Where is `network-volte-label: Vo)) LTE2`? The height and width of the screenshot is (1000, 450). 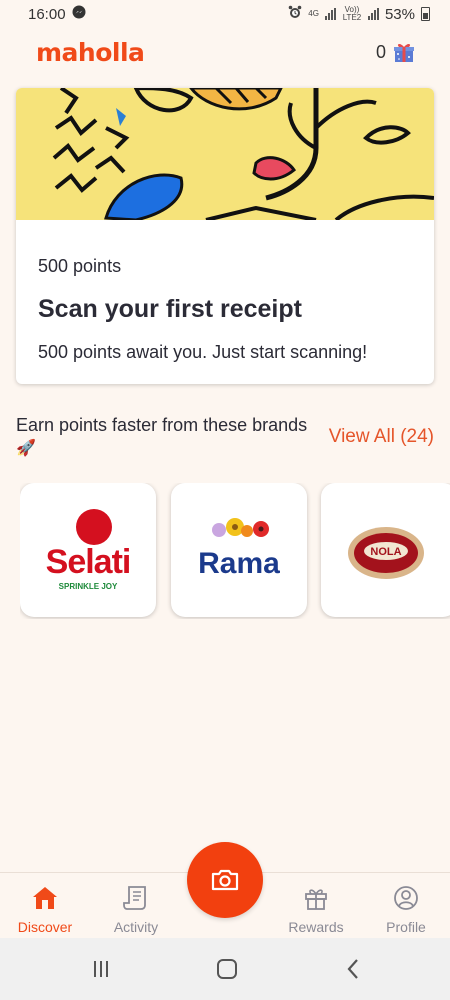
network-volte-label: Vo)) LTE2 is located at coordinates (352, 13).